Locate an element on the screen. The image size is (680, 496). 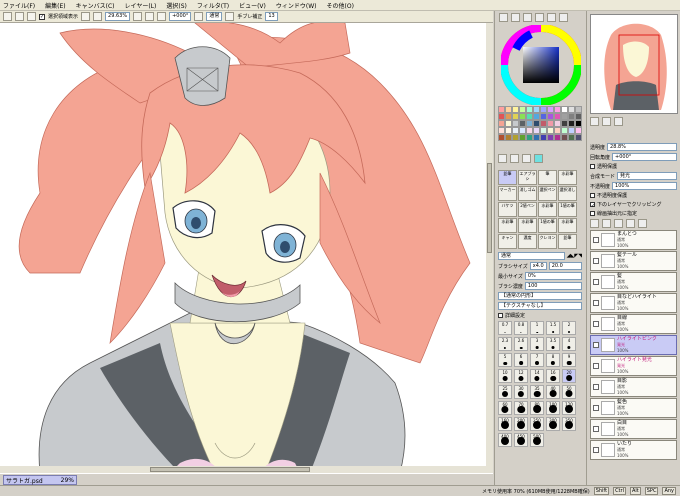
menu-item: フィルタ(T) is located at coordinates (213, 5).